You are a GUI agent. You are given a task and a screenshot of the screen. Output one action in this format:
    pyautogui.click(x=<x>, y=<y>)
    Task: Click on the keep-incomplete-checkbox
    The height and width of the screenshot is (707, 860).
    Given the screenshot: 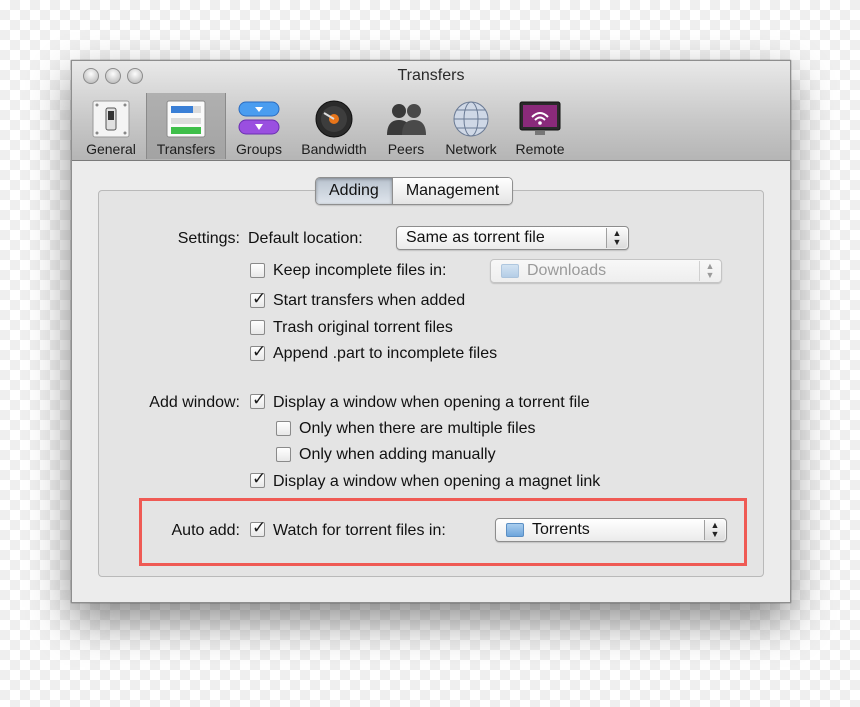 What is the action you would take?
    pyautogui.click(x=257, y=270)
    